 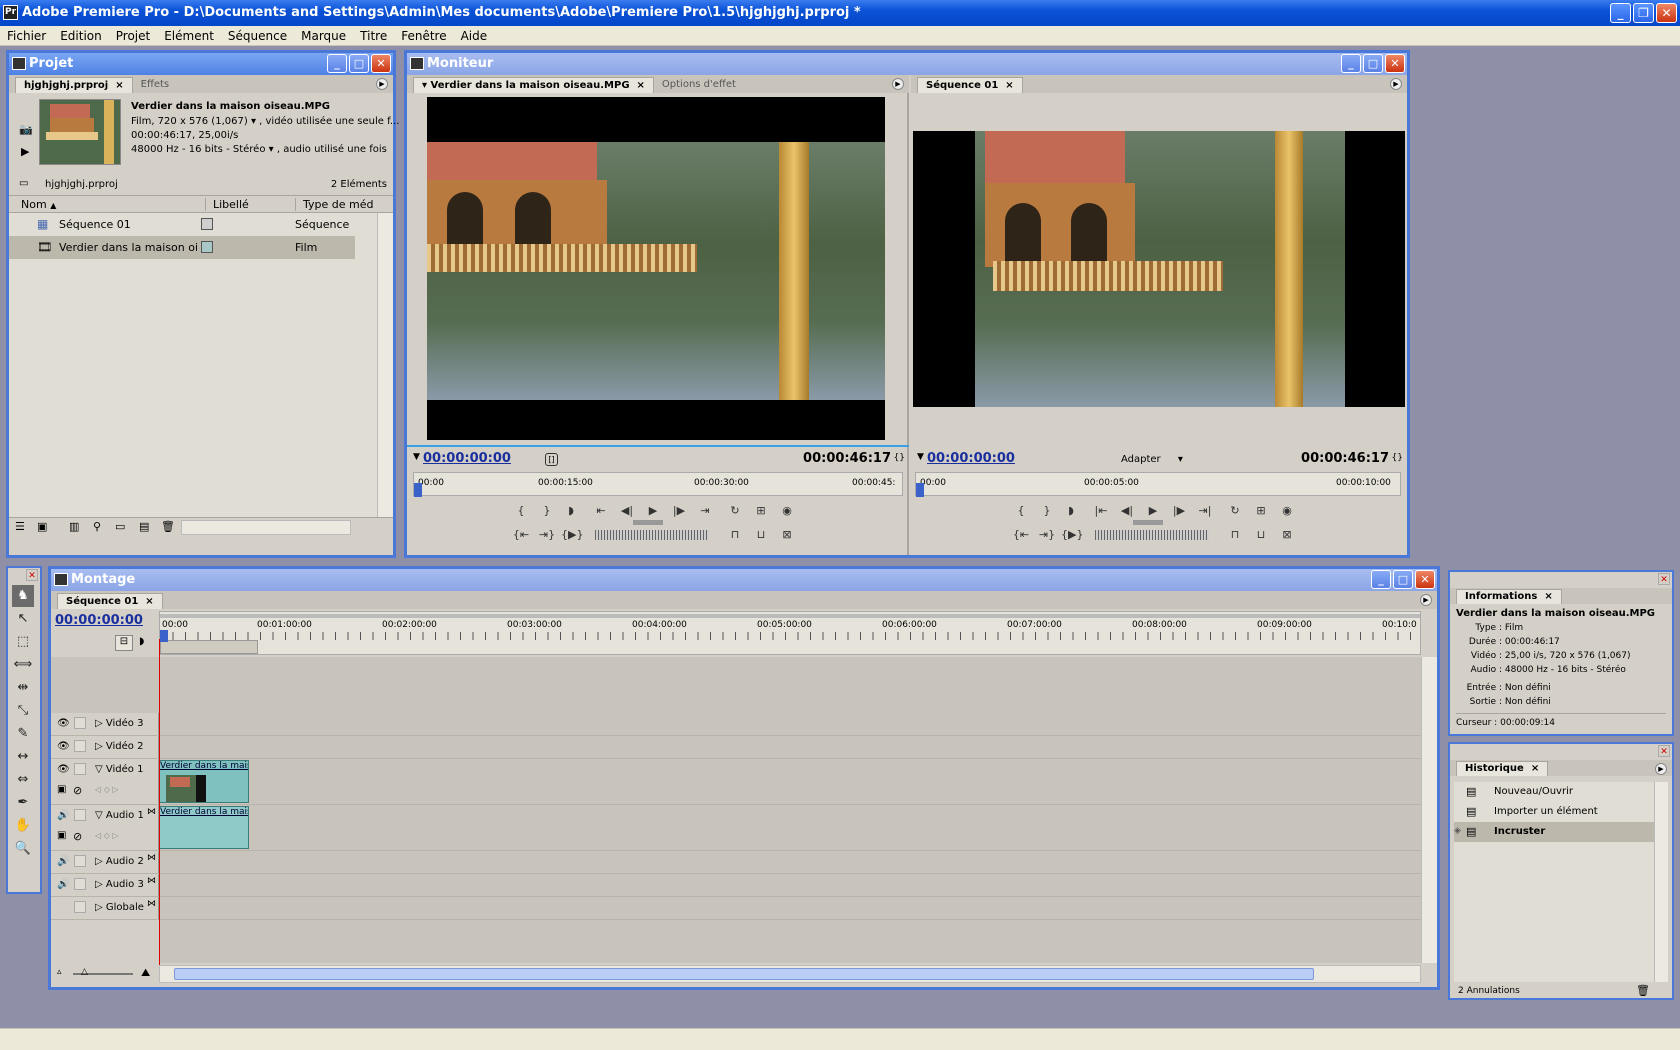 What do you see at coordinates (1620, 13) in the screenshot?
I see `minimize-button: _` at bounding box center [1620, 13].